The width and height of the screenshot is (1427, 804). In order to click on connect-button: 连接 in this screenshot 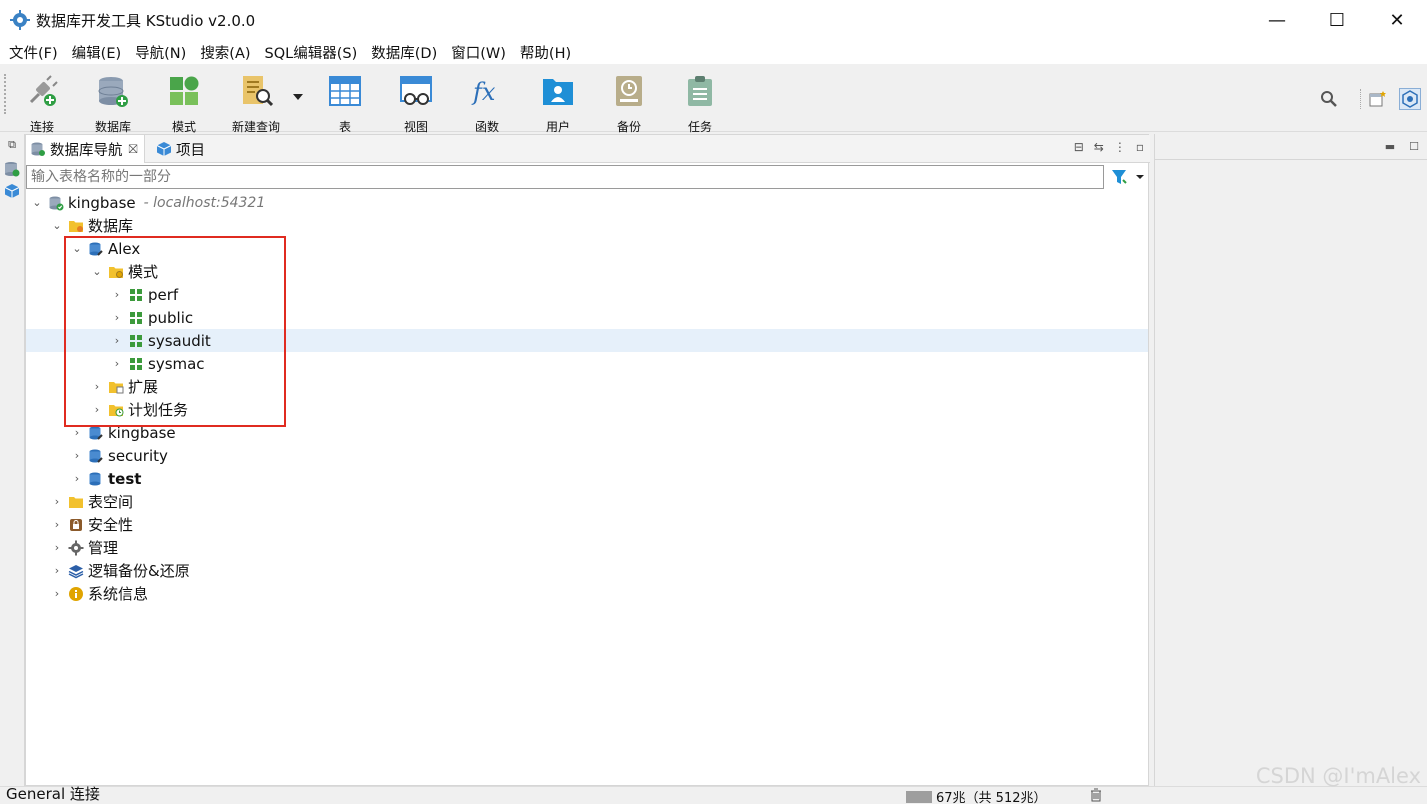, I will do `click(42, 104)`.